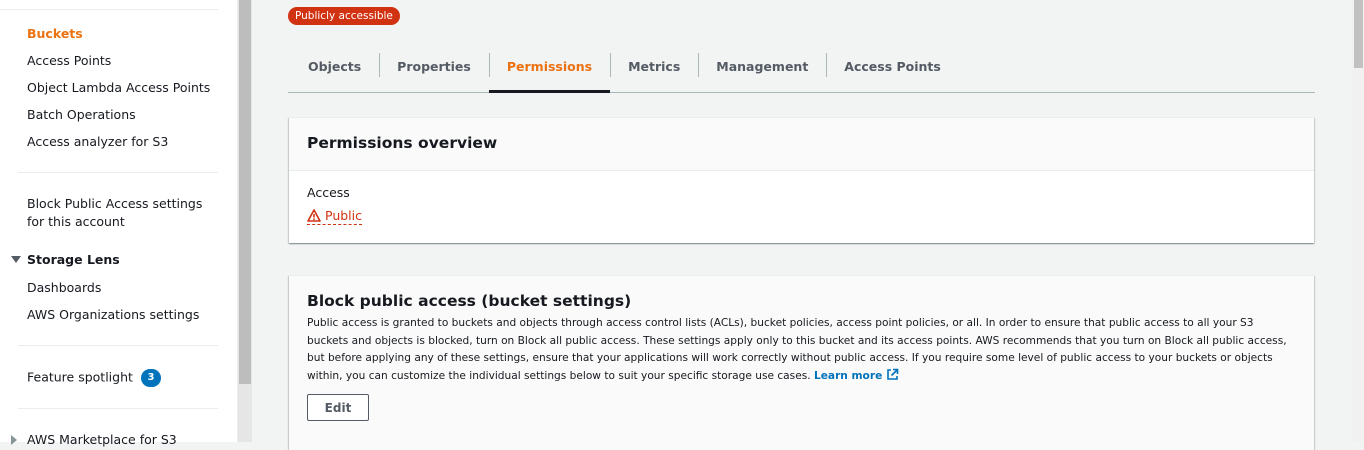  Describe the element at coordinates (314, 215) in the screenshot. I see `warning-icon` at that location.